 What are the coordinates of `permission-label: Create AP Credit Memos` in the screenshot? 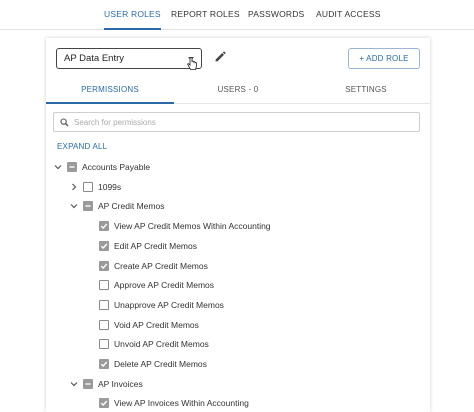 It's located at (161, 265).